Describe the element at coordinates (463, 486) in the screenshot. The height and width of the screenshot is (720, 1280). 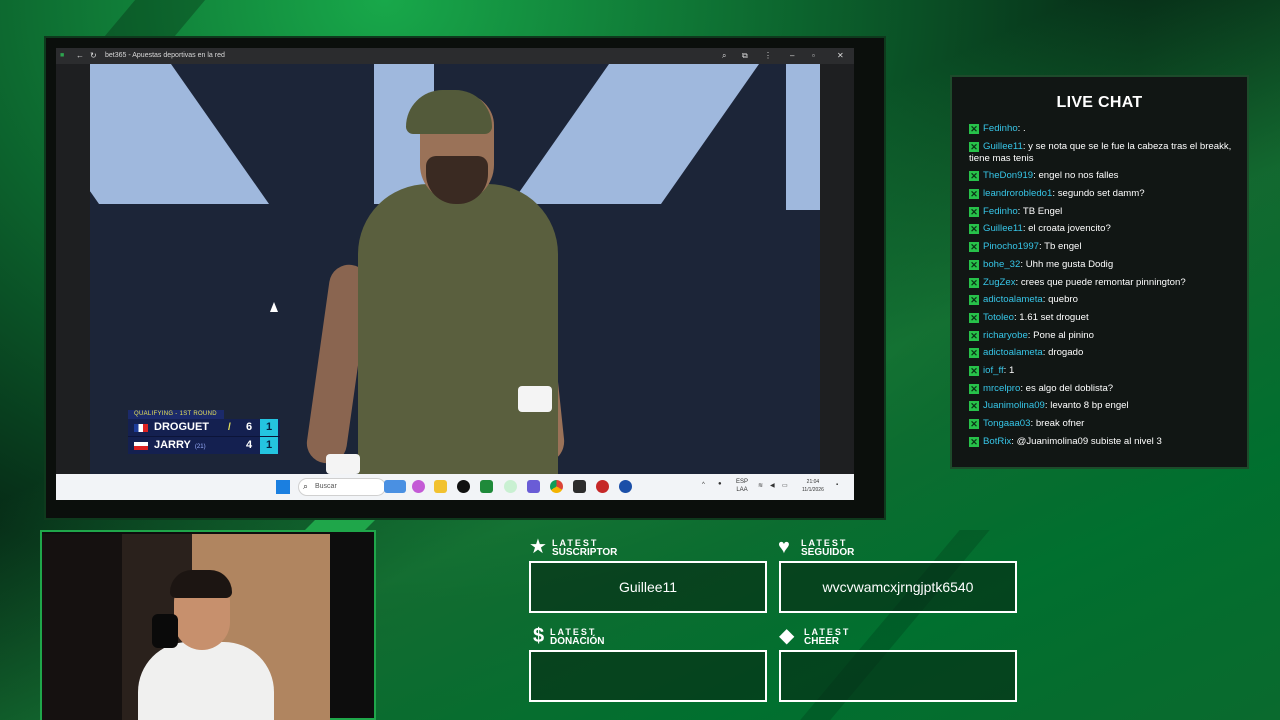
I see `tiktok-icon` at that location.